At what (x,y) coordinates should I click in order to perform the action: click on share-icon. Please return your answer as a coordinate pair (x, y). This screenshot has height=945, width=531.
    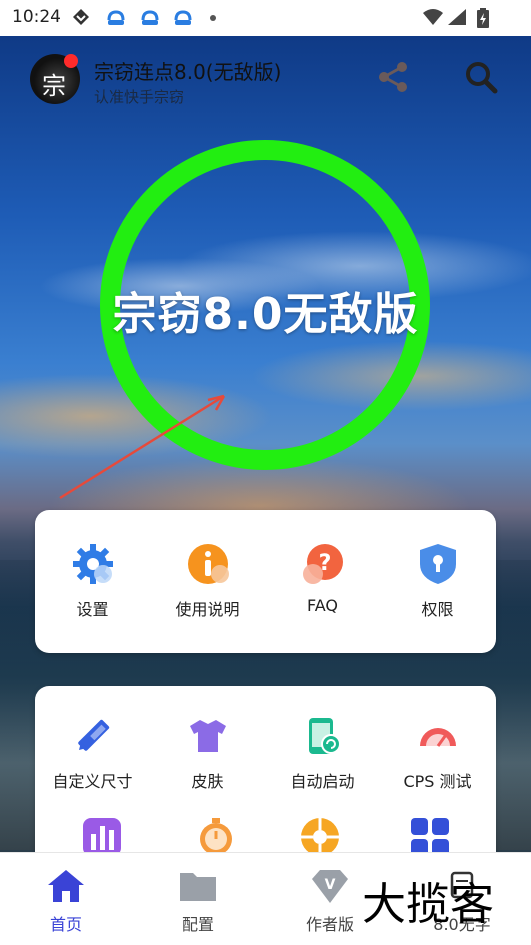
    Looking at the image, I should click on (393, 77).